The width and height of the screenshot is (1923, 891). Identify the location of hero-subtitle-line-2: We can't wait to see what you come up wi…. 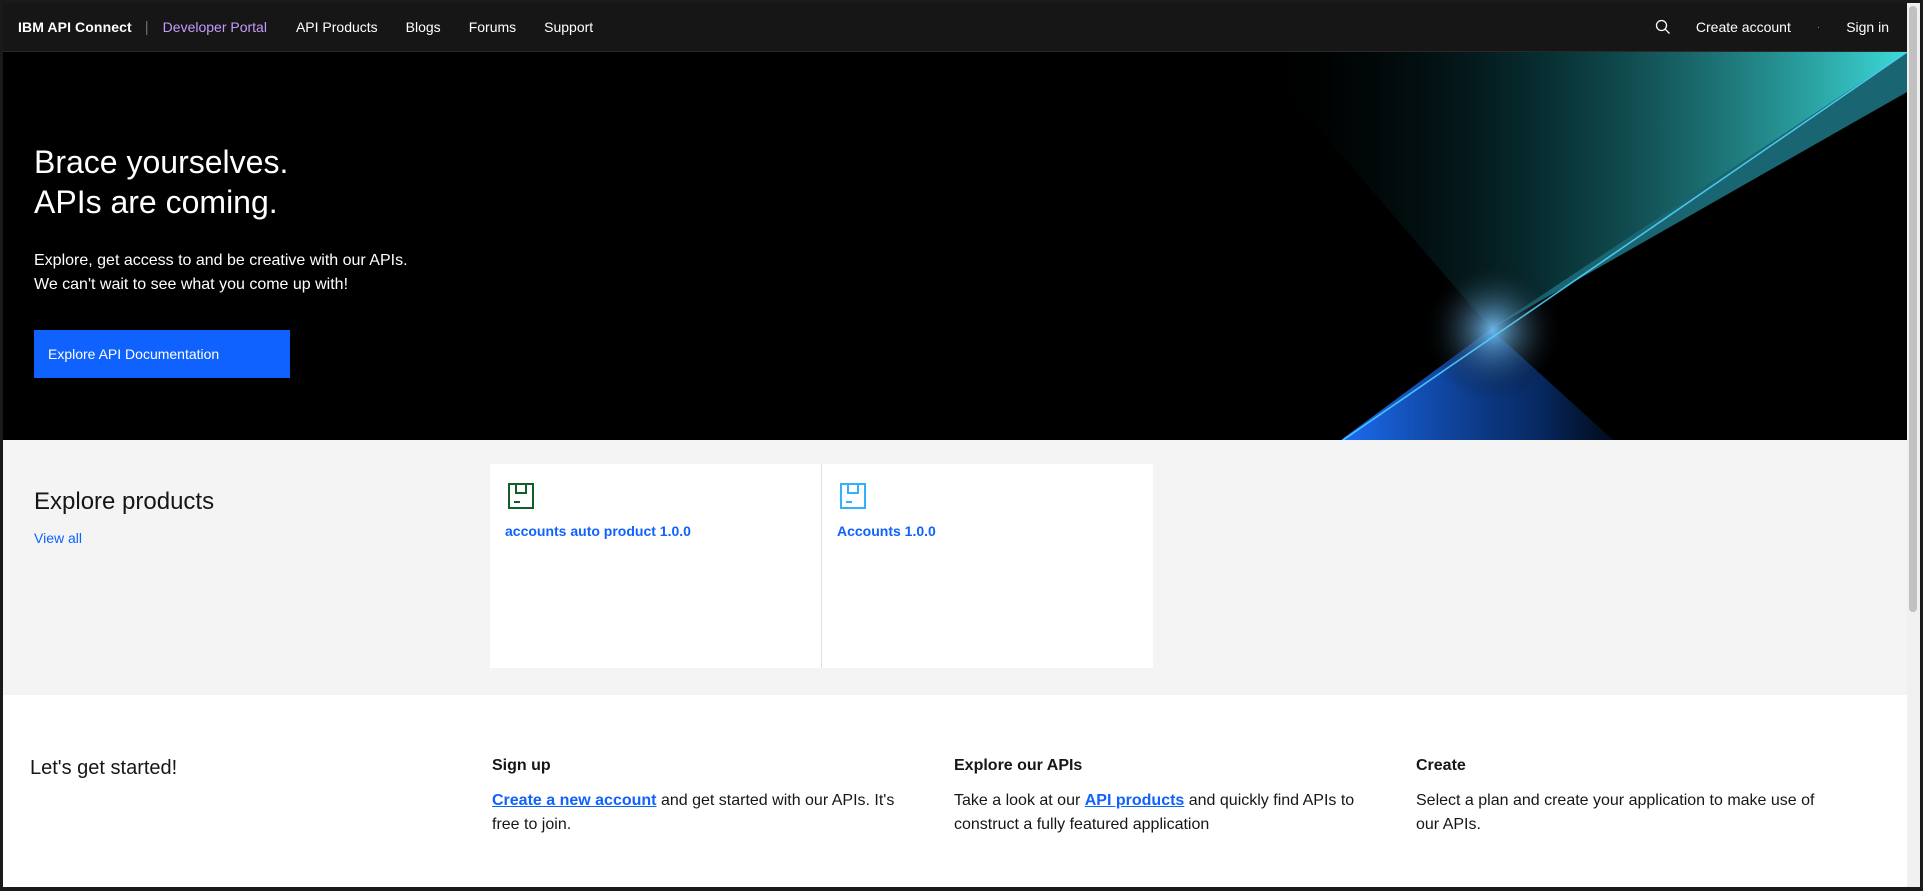
(191, 284).